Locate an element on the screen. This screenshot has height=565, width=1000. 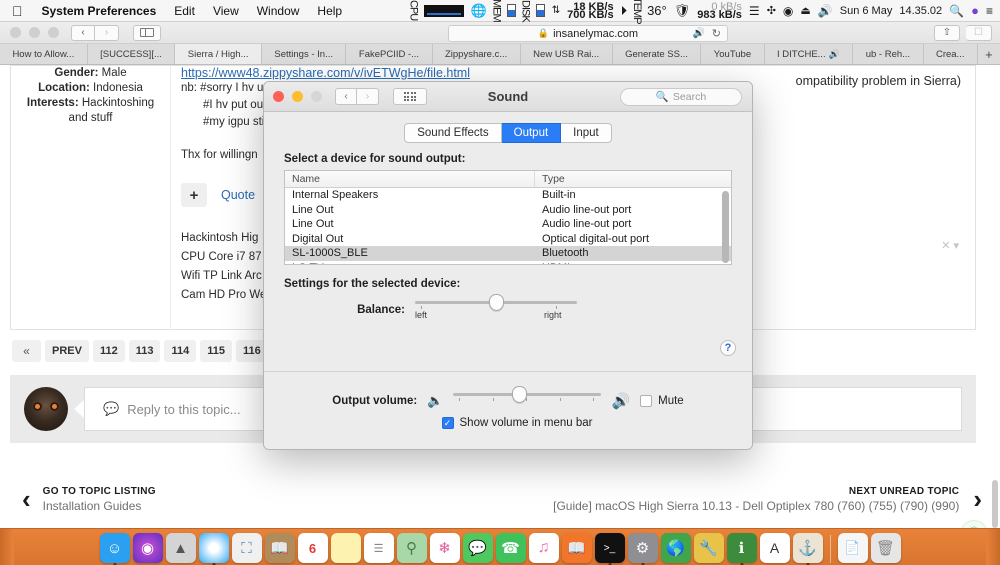
zoom-button is located at coordinates (53, 32).